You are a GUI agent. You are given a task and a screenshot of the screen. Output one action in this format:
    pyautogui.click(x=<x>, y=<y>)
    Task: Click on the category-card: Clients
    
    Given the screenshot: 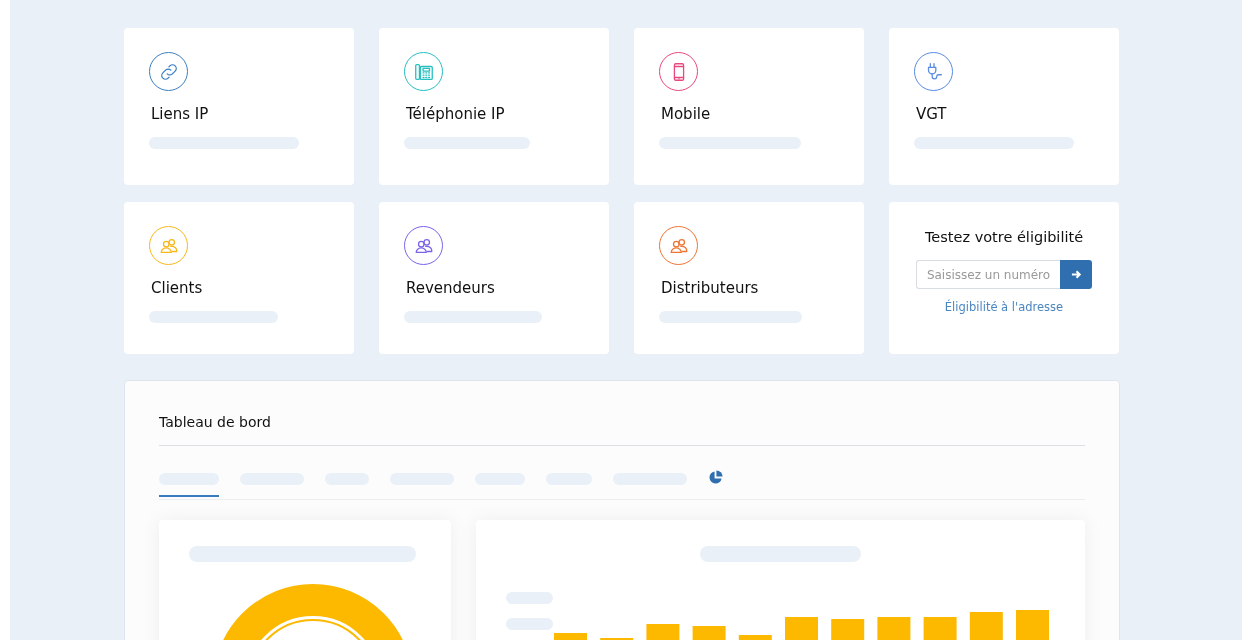 What is the action you would take?
    pyautogui.click(x=239, y=278)
    